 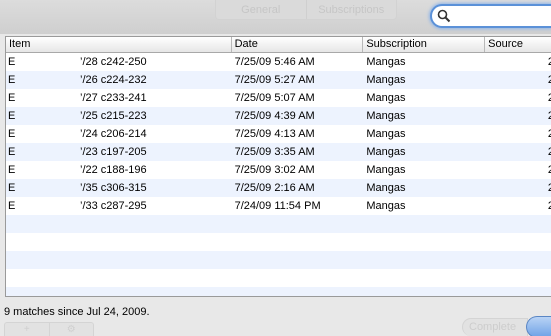 I want to click on search-field, so click(x=490, y=16).